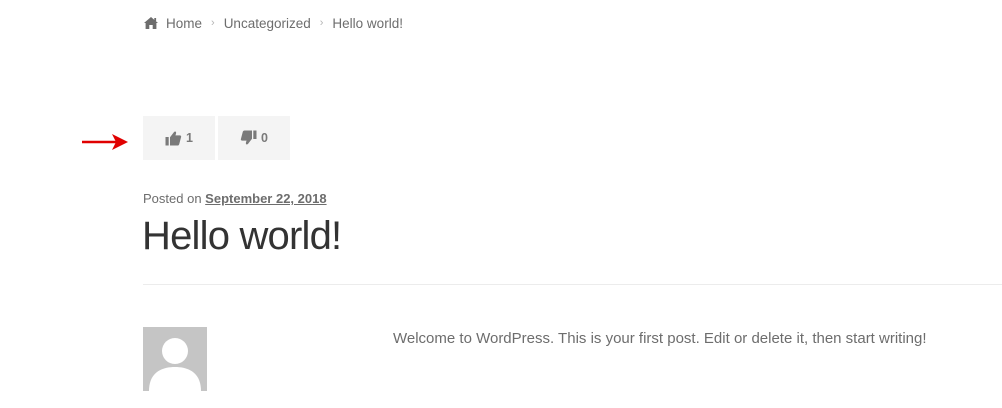 This screenshot has height=408, width=1002. I want to click on home-icon, so click(151, 23).